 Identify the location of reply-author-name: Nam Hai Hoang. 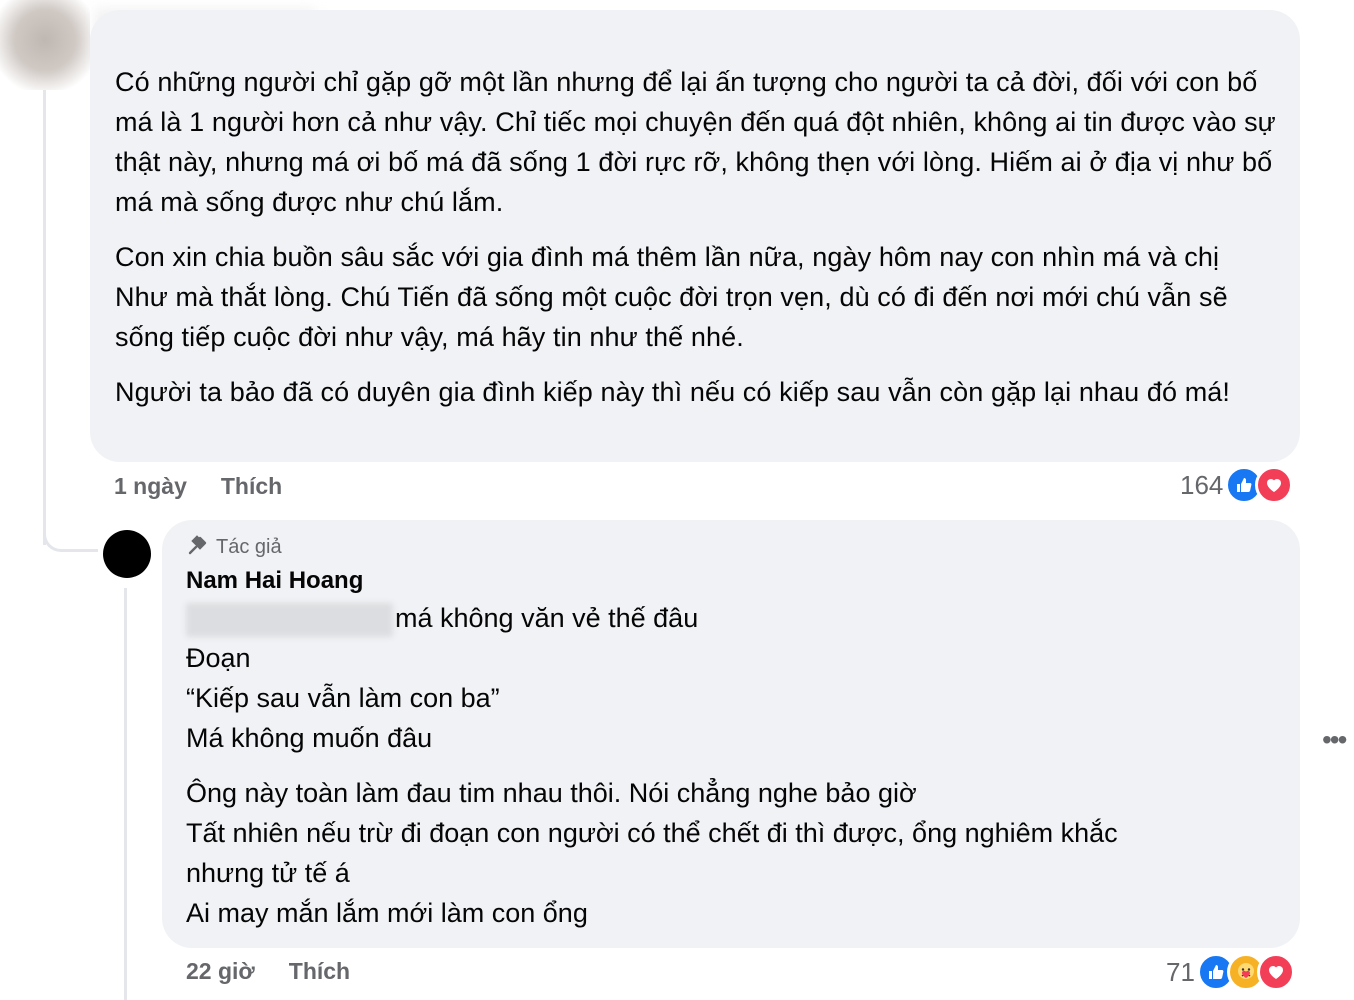
(731, 581).